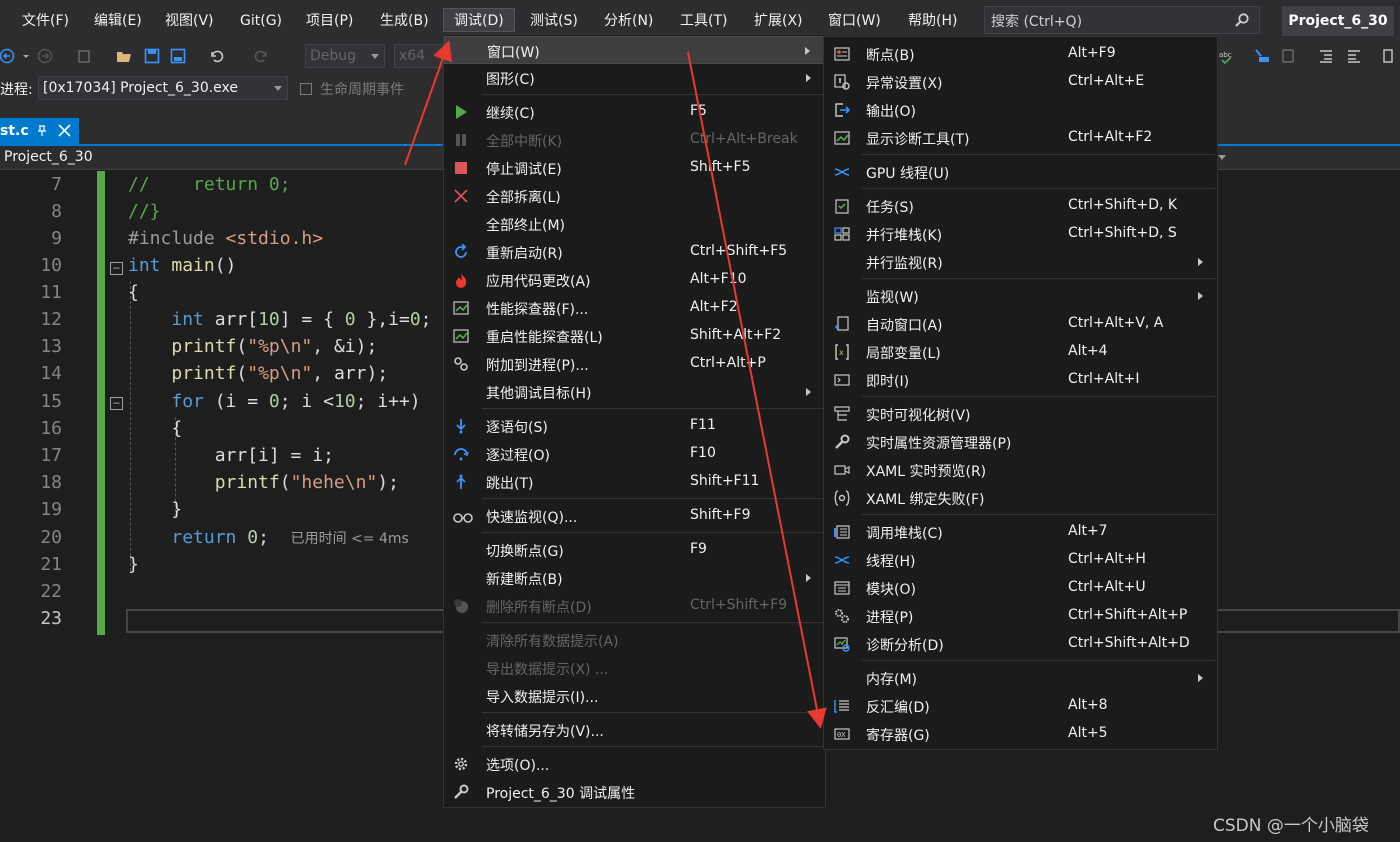 The image size is (1400, 842). Describe the element at coordinates (634, 336) in the screenshot. I see `menu-item-relaunch-profiler: 重启性能探查器(L) Shift+Alt+F2` at that location.